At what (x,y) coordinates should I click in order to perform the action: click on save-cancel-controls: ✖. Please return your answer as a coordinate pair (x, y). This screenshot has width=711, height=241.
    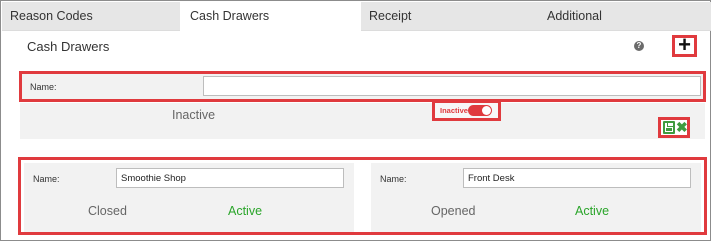
    Looking at the image, I should click on (674, 127).